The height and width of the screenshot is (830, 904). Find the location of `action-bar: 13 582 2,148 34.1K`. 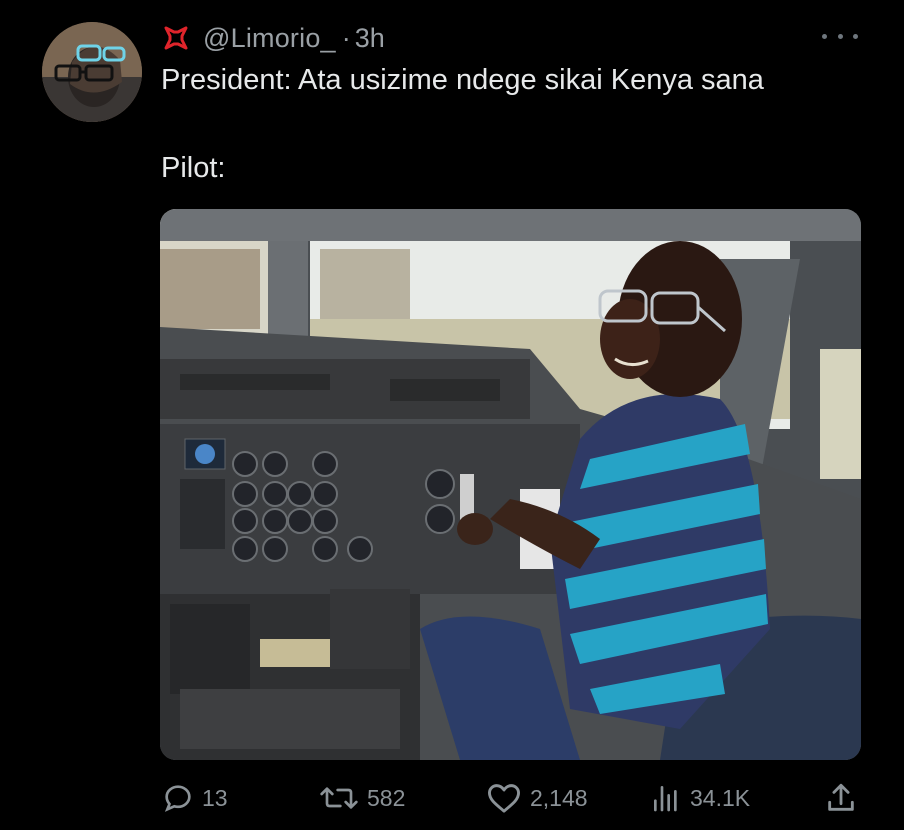

action-bar: 13 582 2,148 34.1K is located at coordinates (452, 798).